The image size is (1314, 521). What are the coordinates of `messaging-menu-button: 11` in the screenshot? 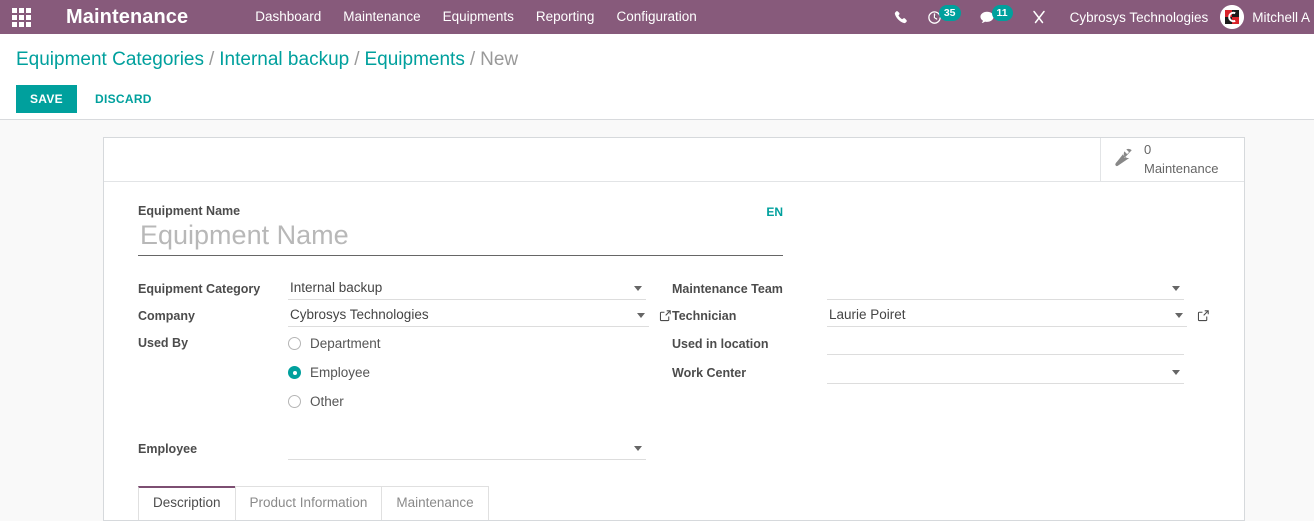 It's located at (996, 17).